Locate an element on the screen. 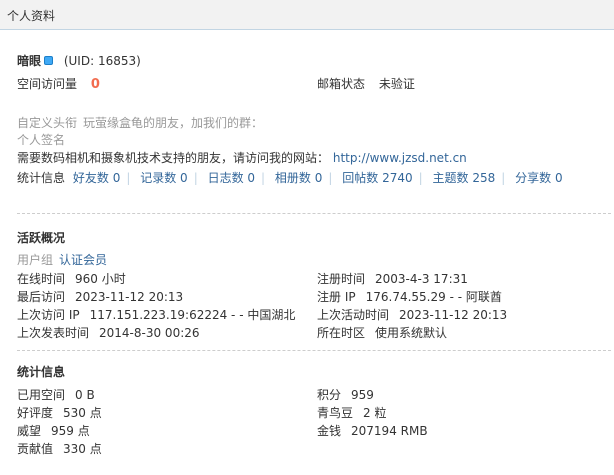  last-active-label: 上次活动时间 is located at coordinates (353, 315).